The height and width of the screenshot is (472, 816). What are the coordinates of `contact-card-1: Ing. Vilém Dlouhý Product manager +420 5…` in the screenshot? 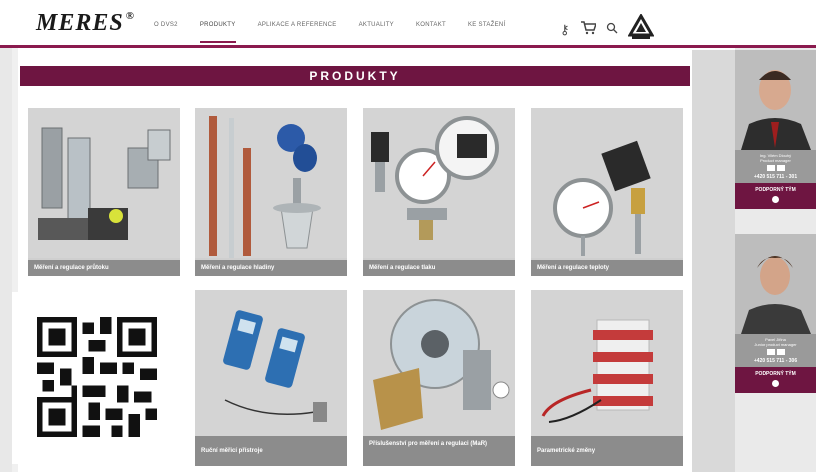 It's located at (775, 129).